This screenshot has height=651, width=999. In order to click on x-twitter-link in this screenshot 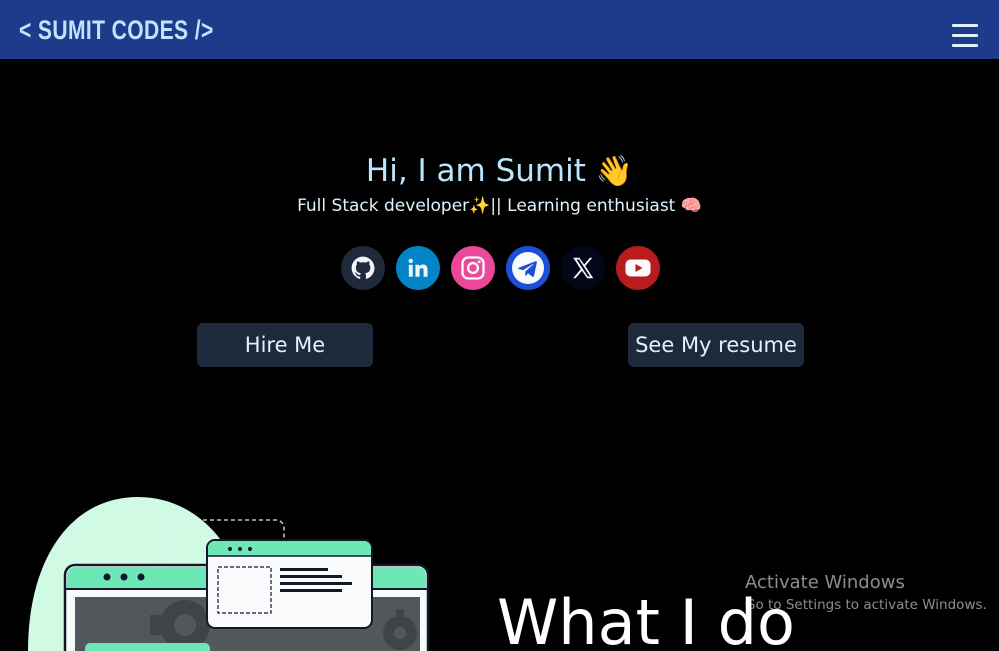, I will do `click(583, 268)`.